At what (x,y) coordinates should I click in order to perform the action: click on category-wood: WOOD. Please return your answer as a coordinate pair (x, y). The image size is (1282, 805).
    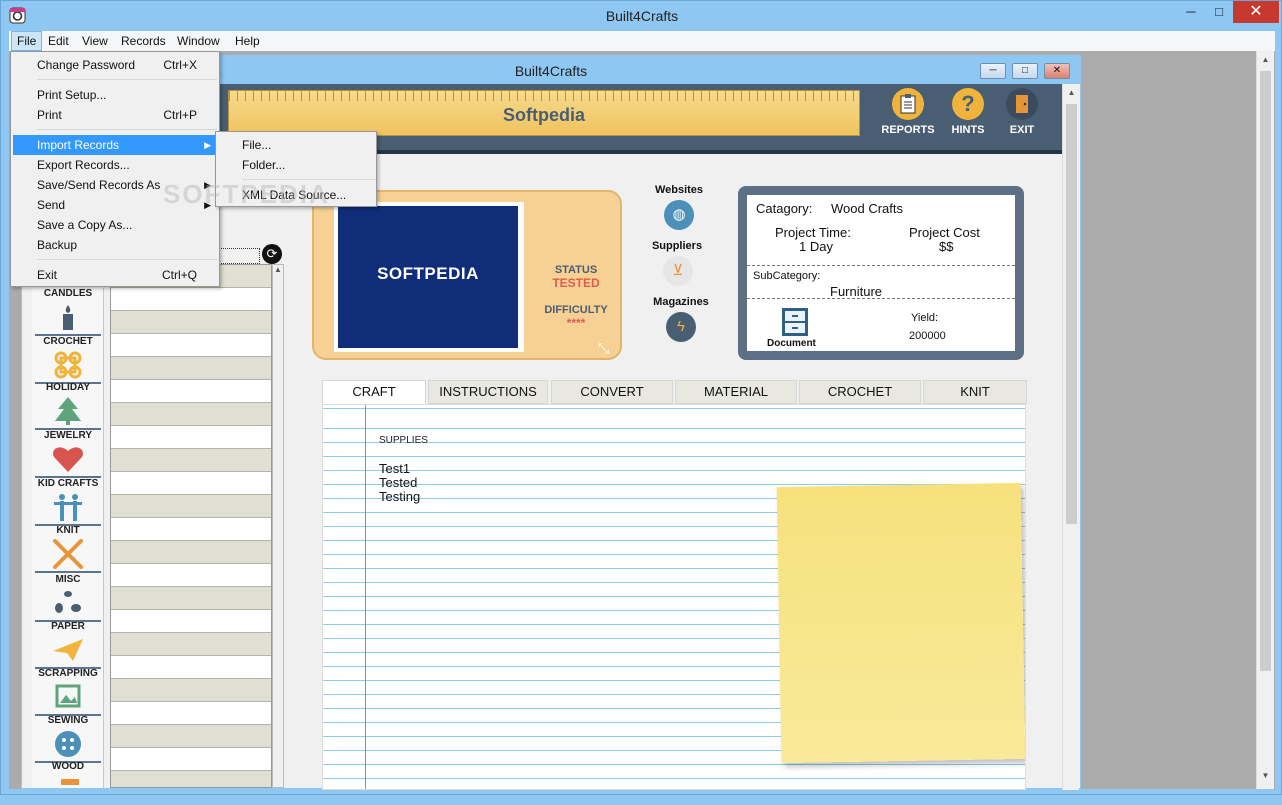
    Looking at the image, I should click on (68, 783).